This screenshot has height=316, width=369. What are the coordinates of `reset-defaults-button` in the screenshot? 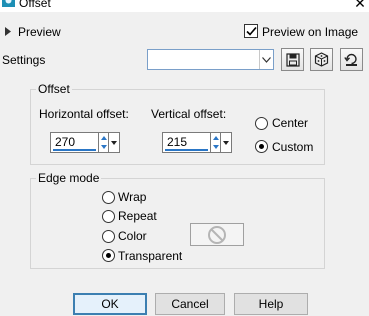 It's located at (351, 59).